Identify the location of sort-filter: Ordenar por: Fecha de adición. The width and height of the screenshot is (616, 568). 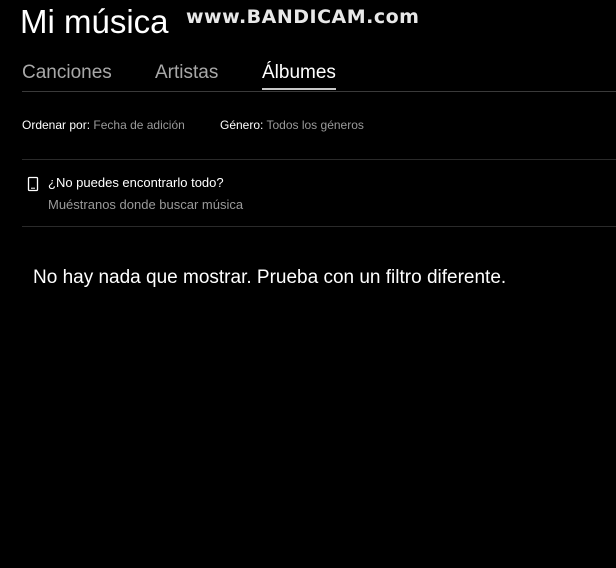
(103, 125).